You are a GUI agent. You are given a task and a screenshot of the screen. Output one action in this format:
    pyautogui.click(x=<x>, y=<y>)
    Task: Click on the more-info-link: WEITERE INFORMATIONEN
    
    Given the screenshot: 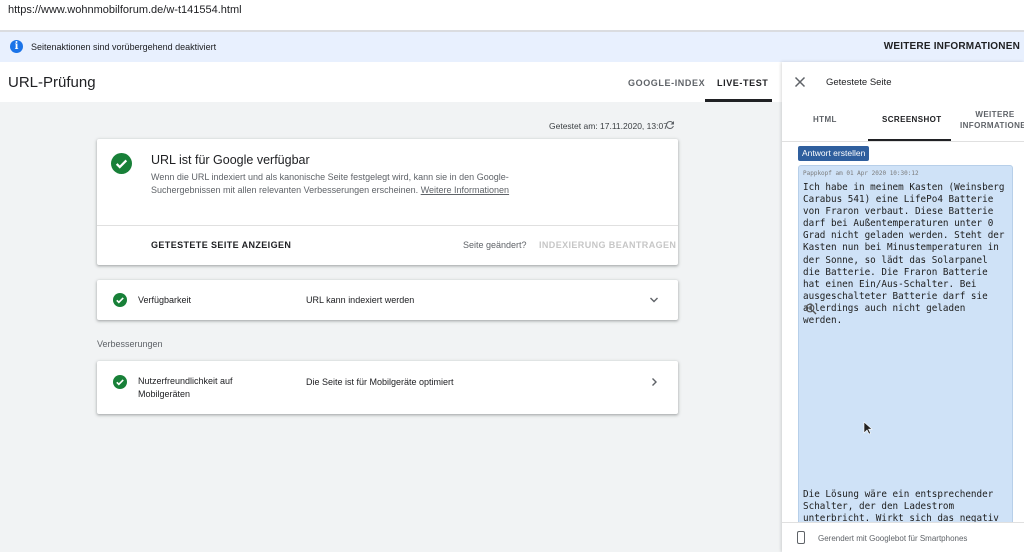 What is the action you would take?
    pyautogui.click(x=952, y=46)
    